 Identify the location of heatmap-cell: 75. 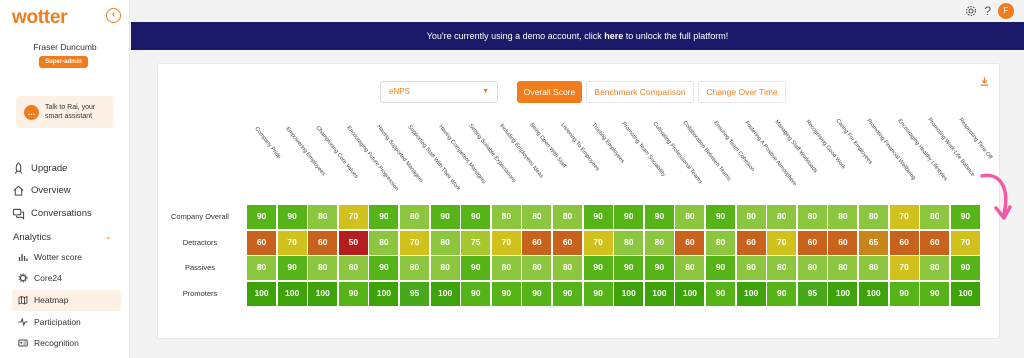
(476, 242).